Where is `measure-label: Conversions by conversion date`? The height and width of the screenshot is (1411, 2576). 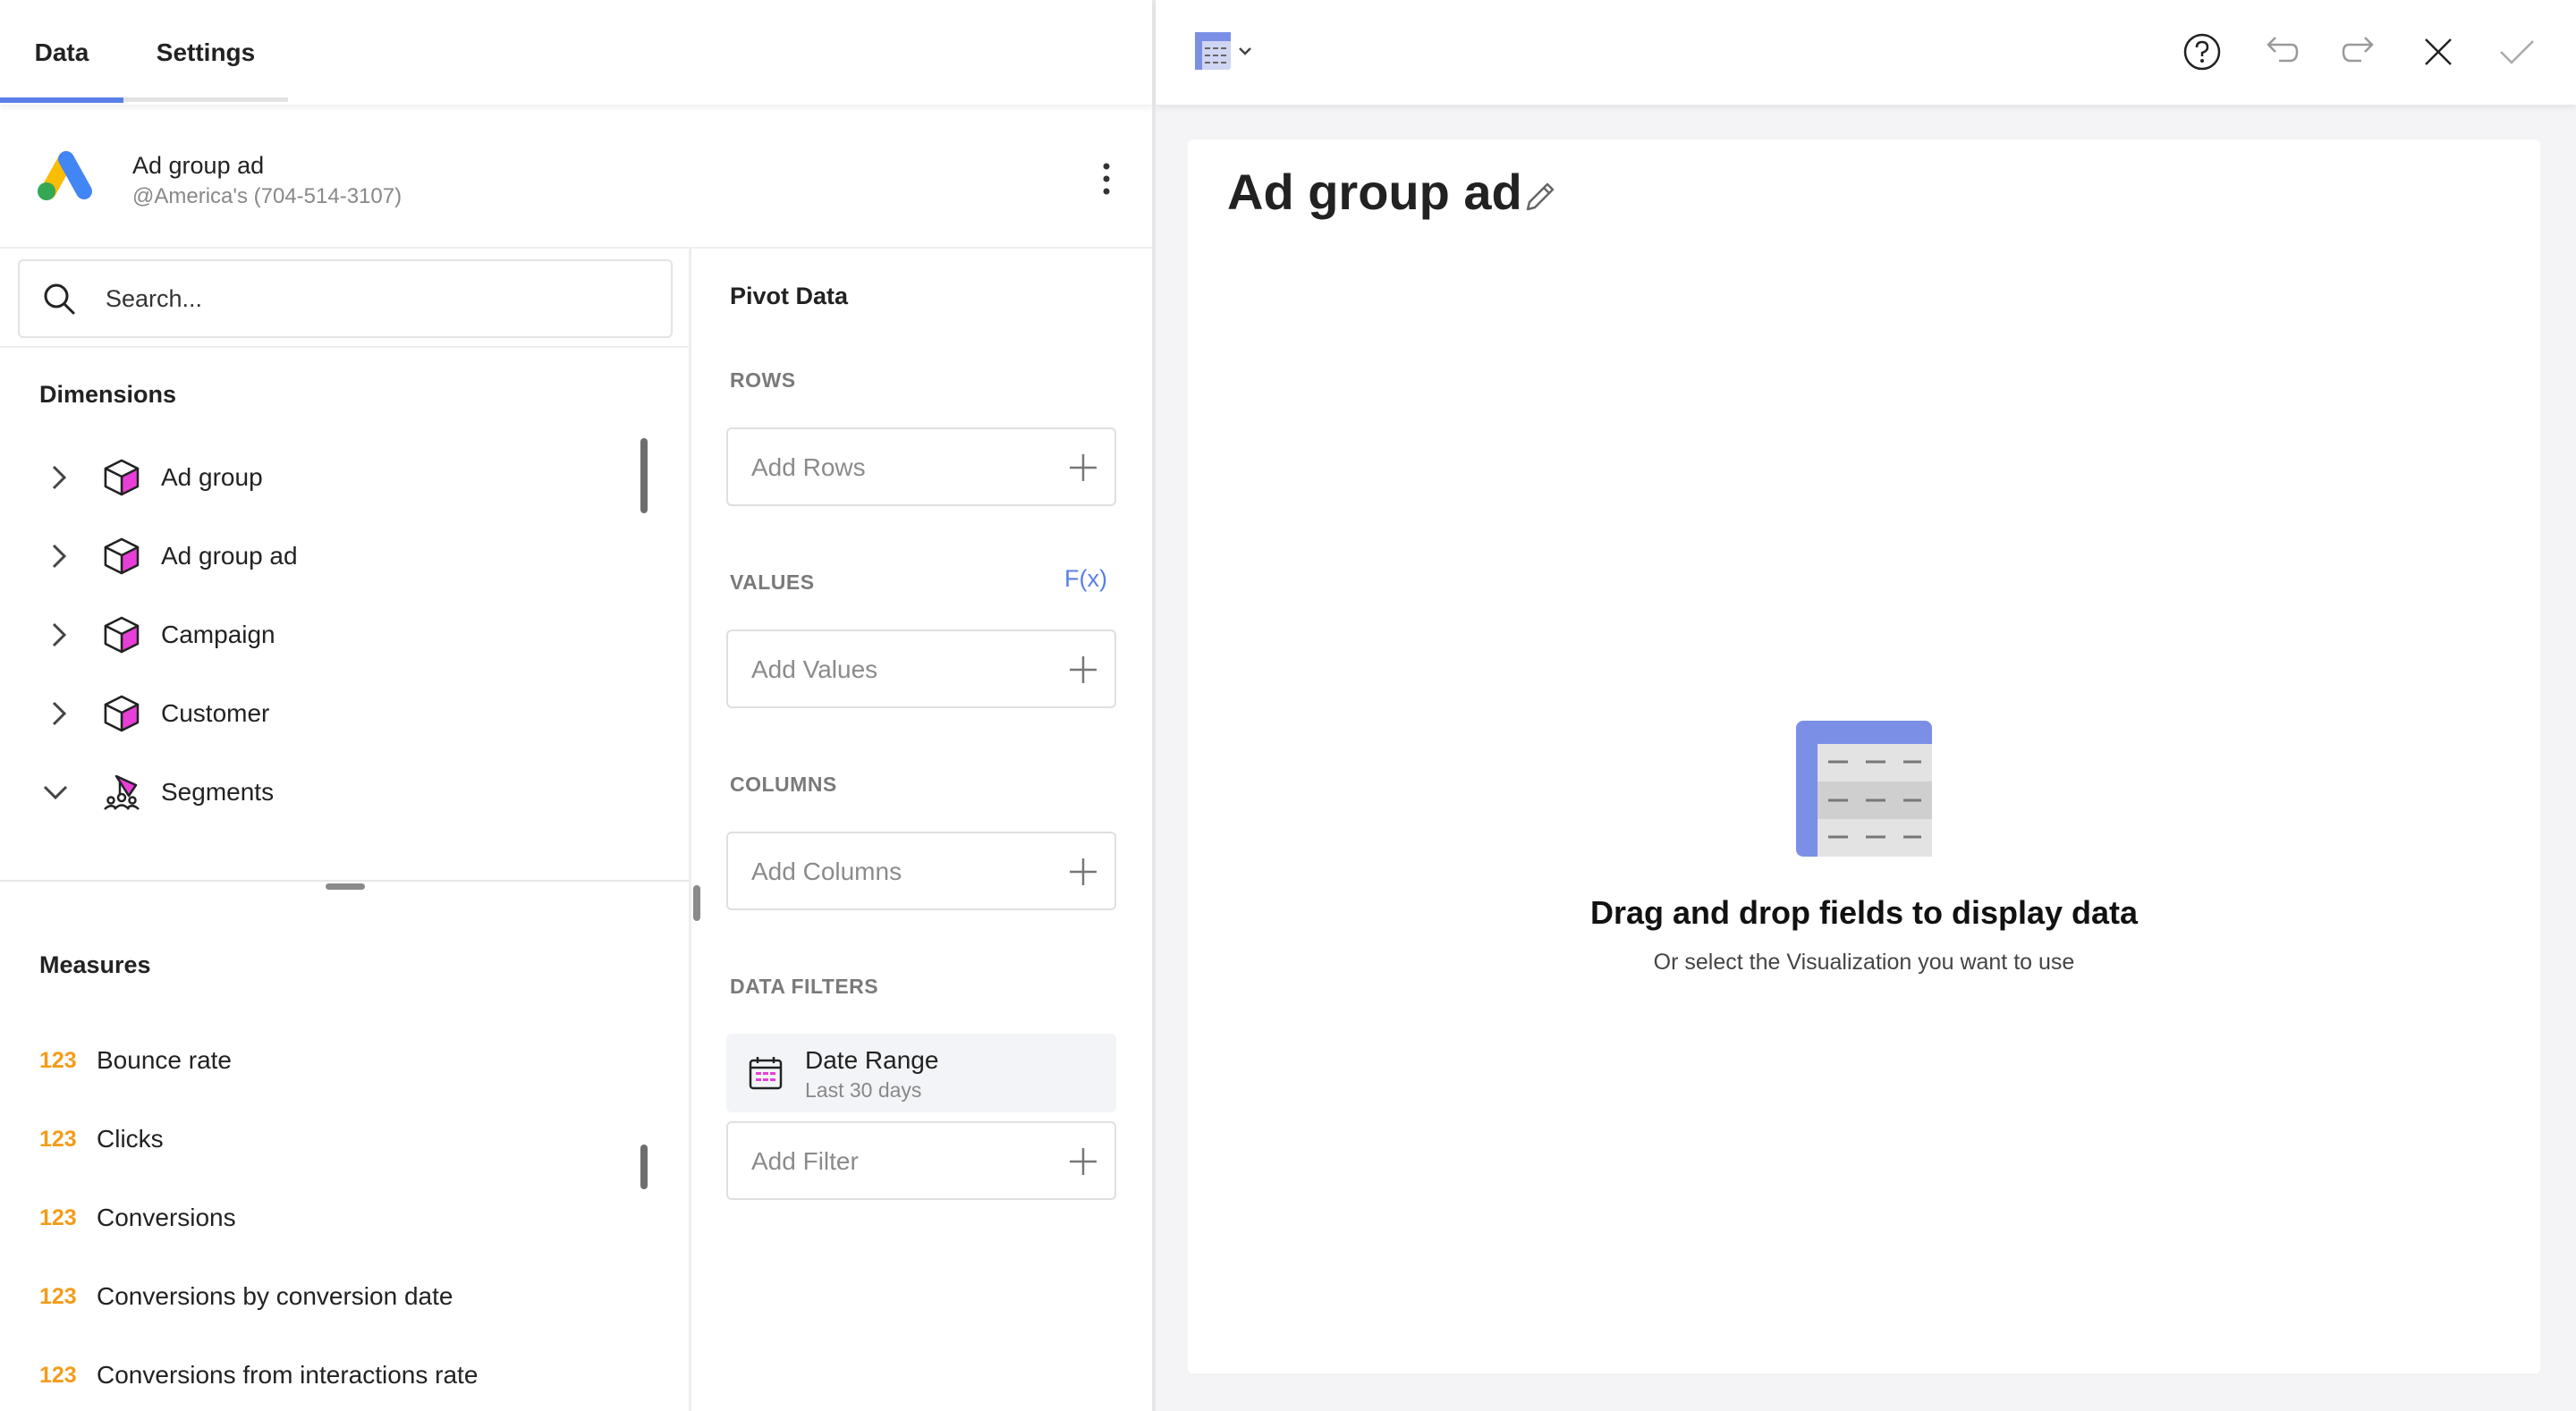 measure-label: Conversions by conversion date is located at coordinates (275, 1296).